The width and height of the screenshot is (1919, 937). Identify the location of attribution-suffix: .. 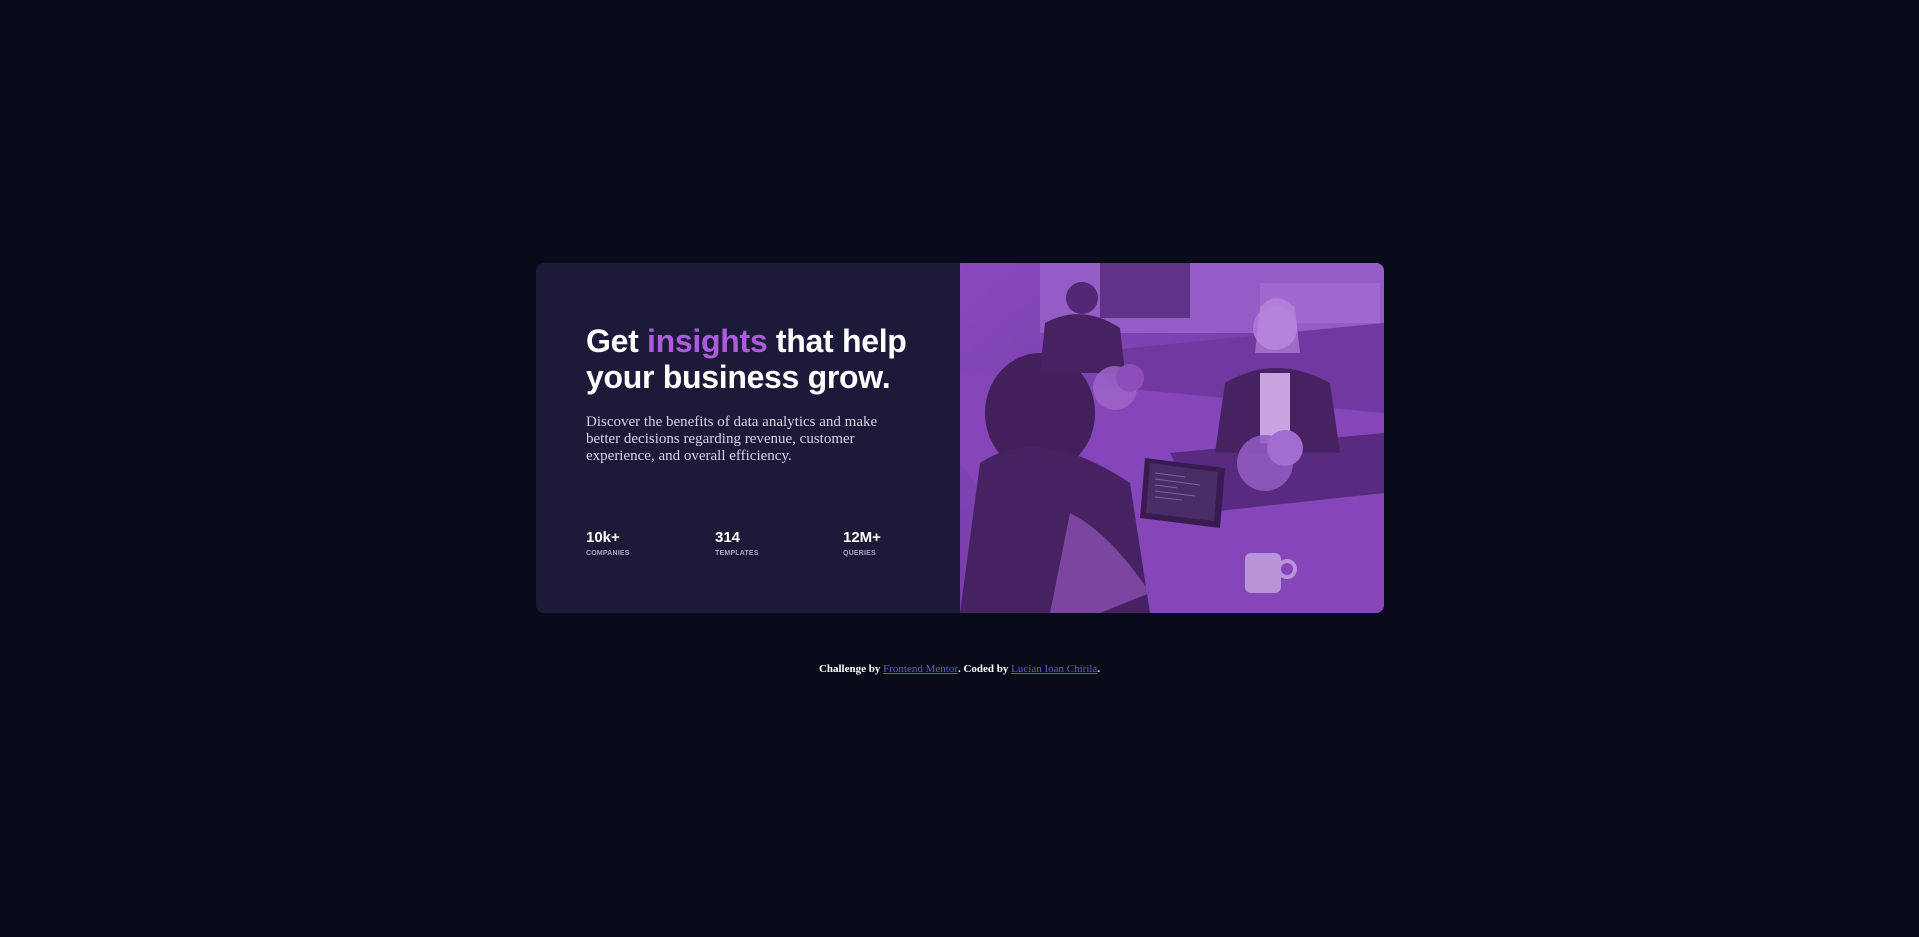
(1099, 669).